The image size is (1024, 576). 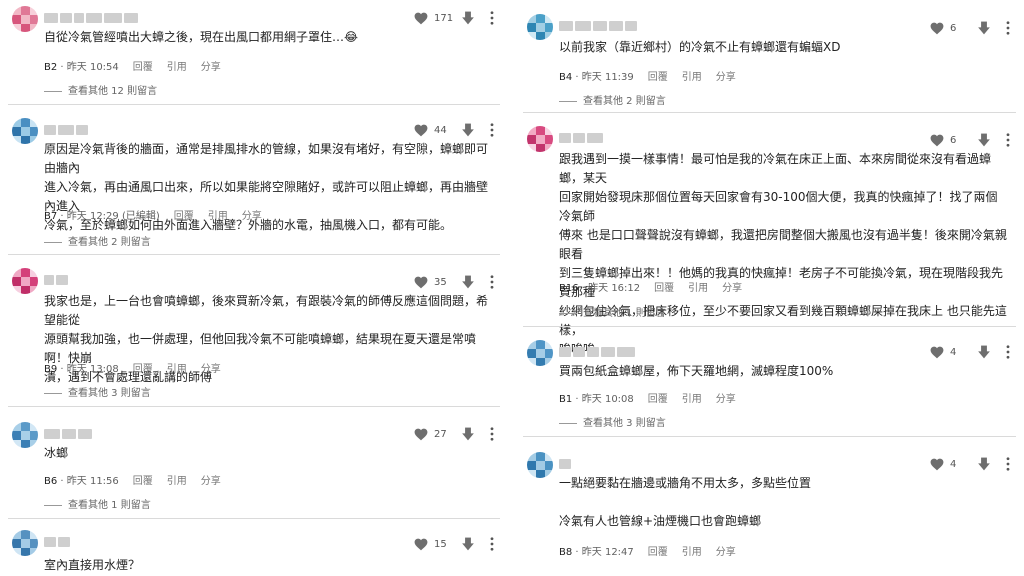 What do you see at coordinates (658, 552) in the screenshot?
I see `reply-button: 回覆` at bounding box center [658, 552].